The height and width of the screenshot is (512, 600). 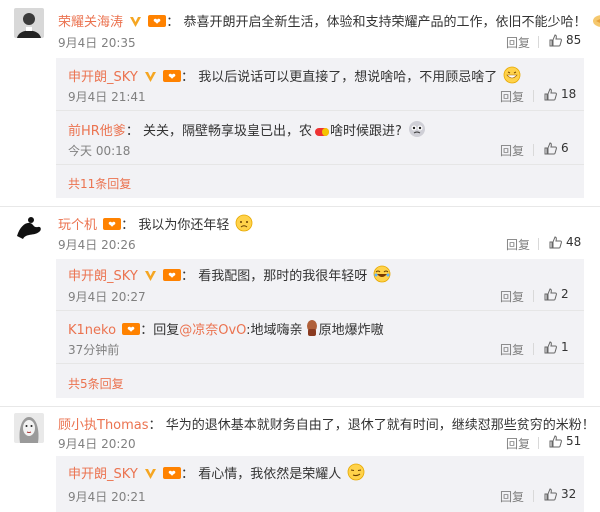 I want to click on like-count: 48, so click(x=574, y=242).